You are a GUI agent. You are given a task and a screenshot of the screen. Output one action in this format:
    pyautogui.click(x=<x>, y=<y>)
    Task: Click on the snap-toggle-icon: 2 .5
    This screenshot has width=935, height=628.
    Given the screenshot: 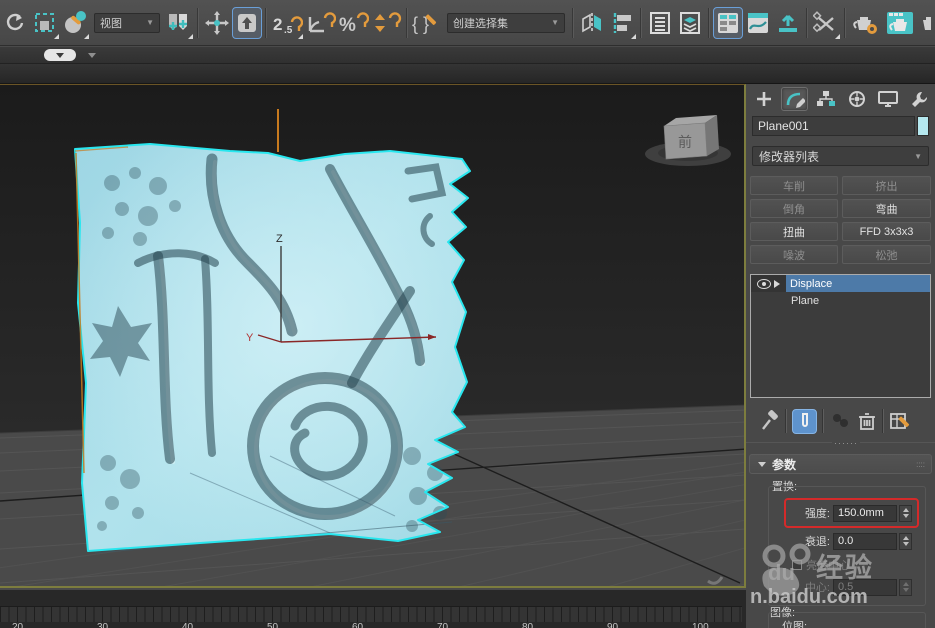 What is the action you would take?
    pyautogui.click(x=288, y=25)
    